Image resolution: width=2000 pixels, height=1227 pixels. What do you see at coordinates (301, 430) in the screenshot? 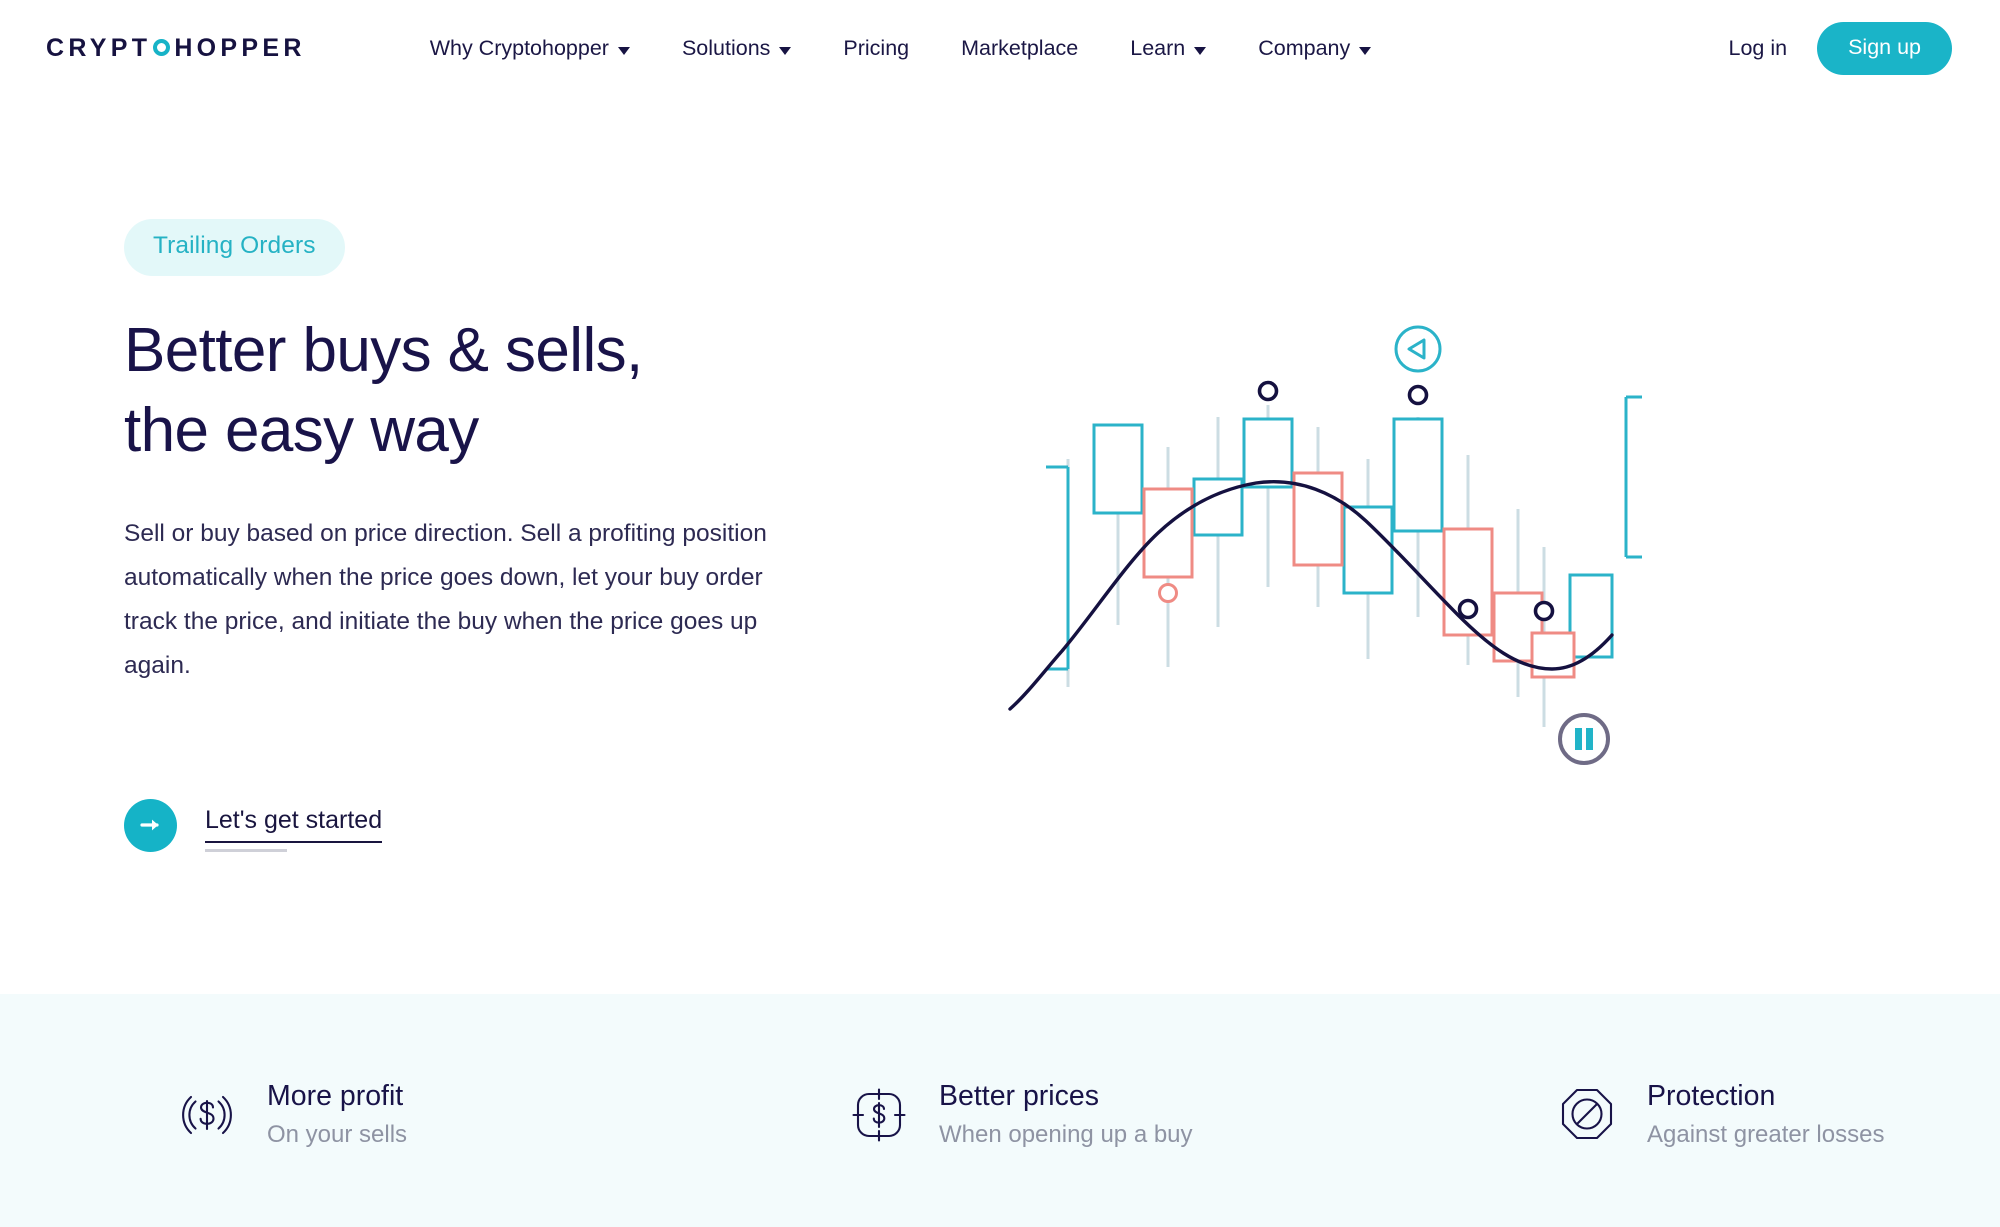
I see `page-title-line2: the easy way` at bounding box center [301, 430].